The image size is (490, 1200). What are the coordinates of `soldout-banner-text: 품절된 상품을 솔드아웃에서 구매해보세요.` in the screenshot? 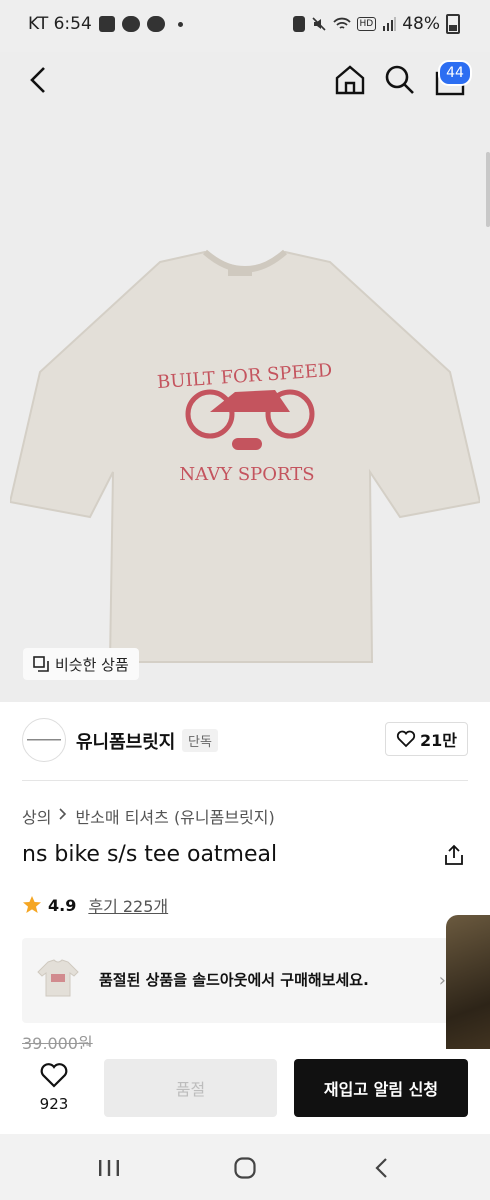 It's located at (234, 980).